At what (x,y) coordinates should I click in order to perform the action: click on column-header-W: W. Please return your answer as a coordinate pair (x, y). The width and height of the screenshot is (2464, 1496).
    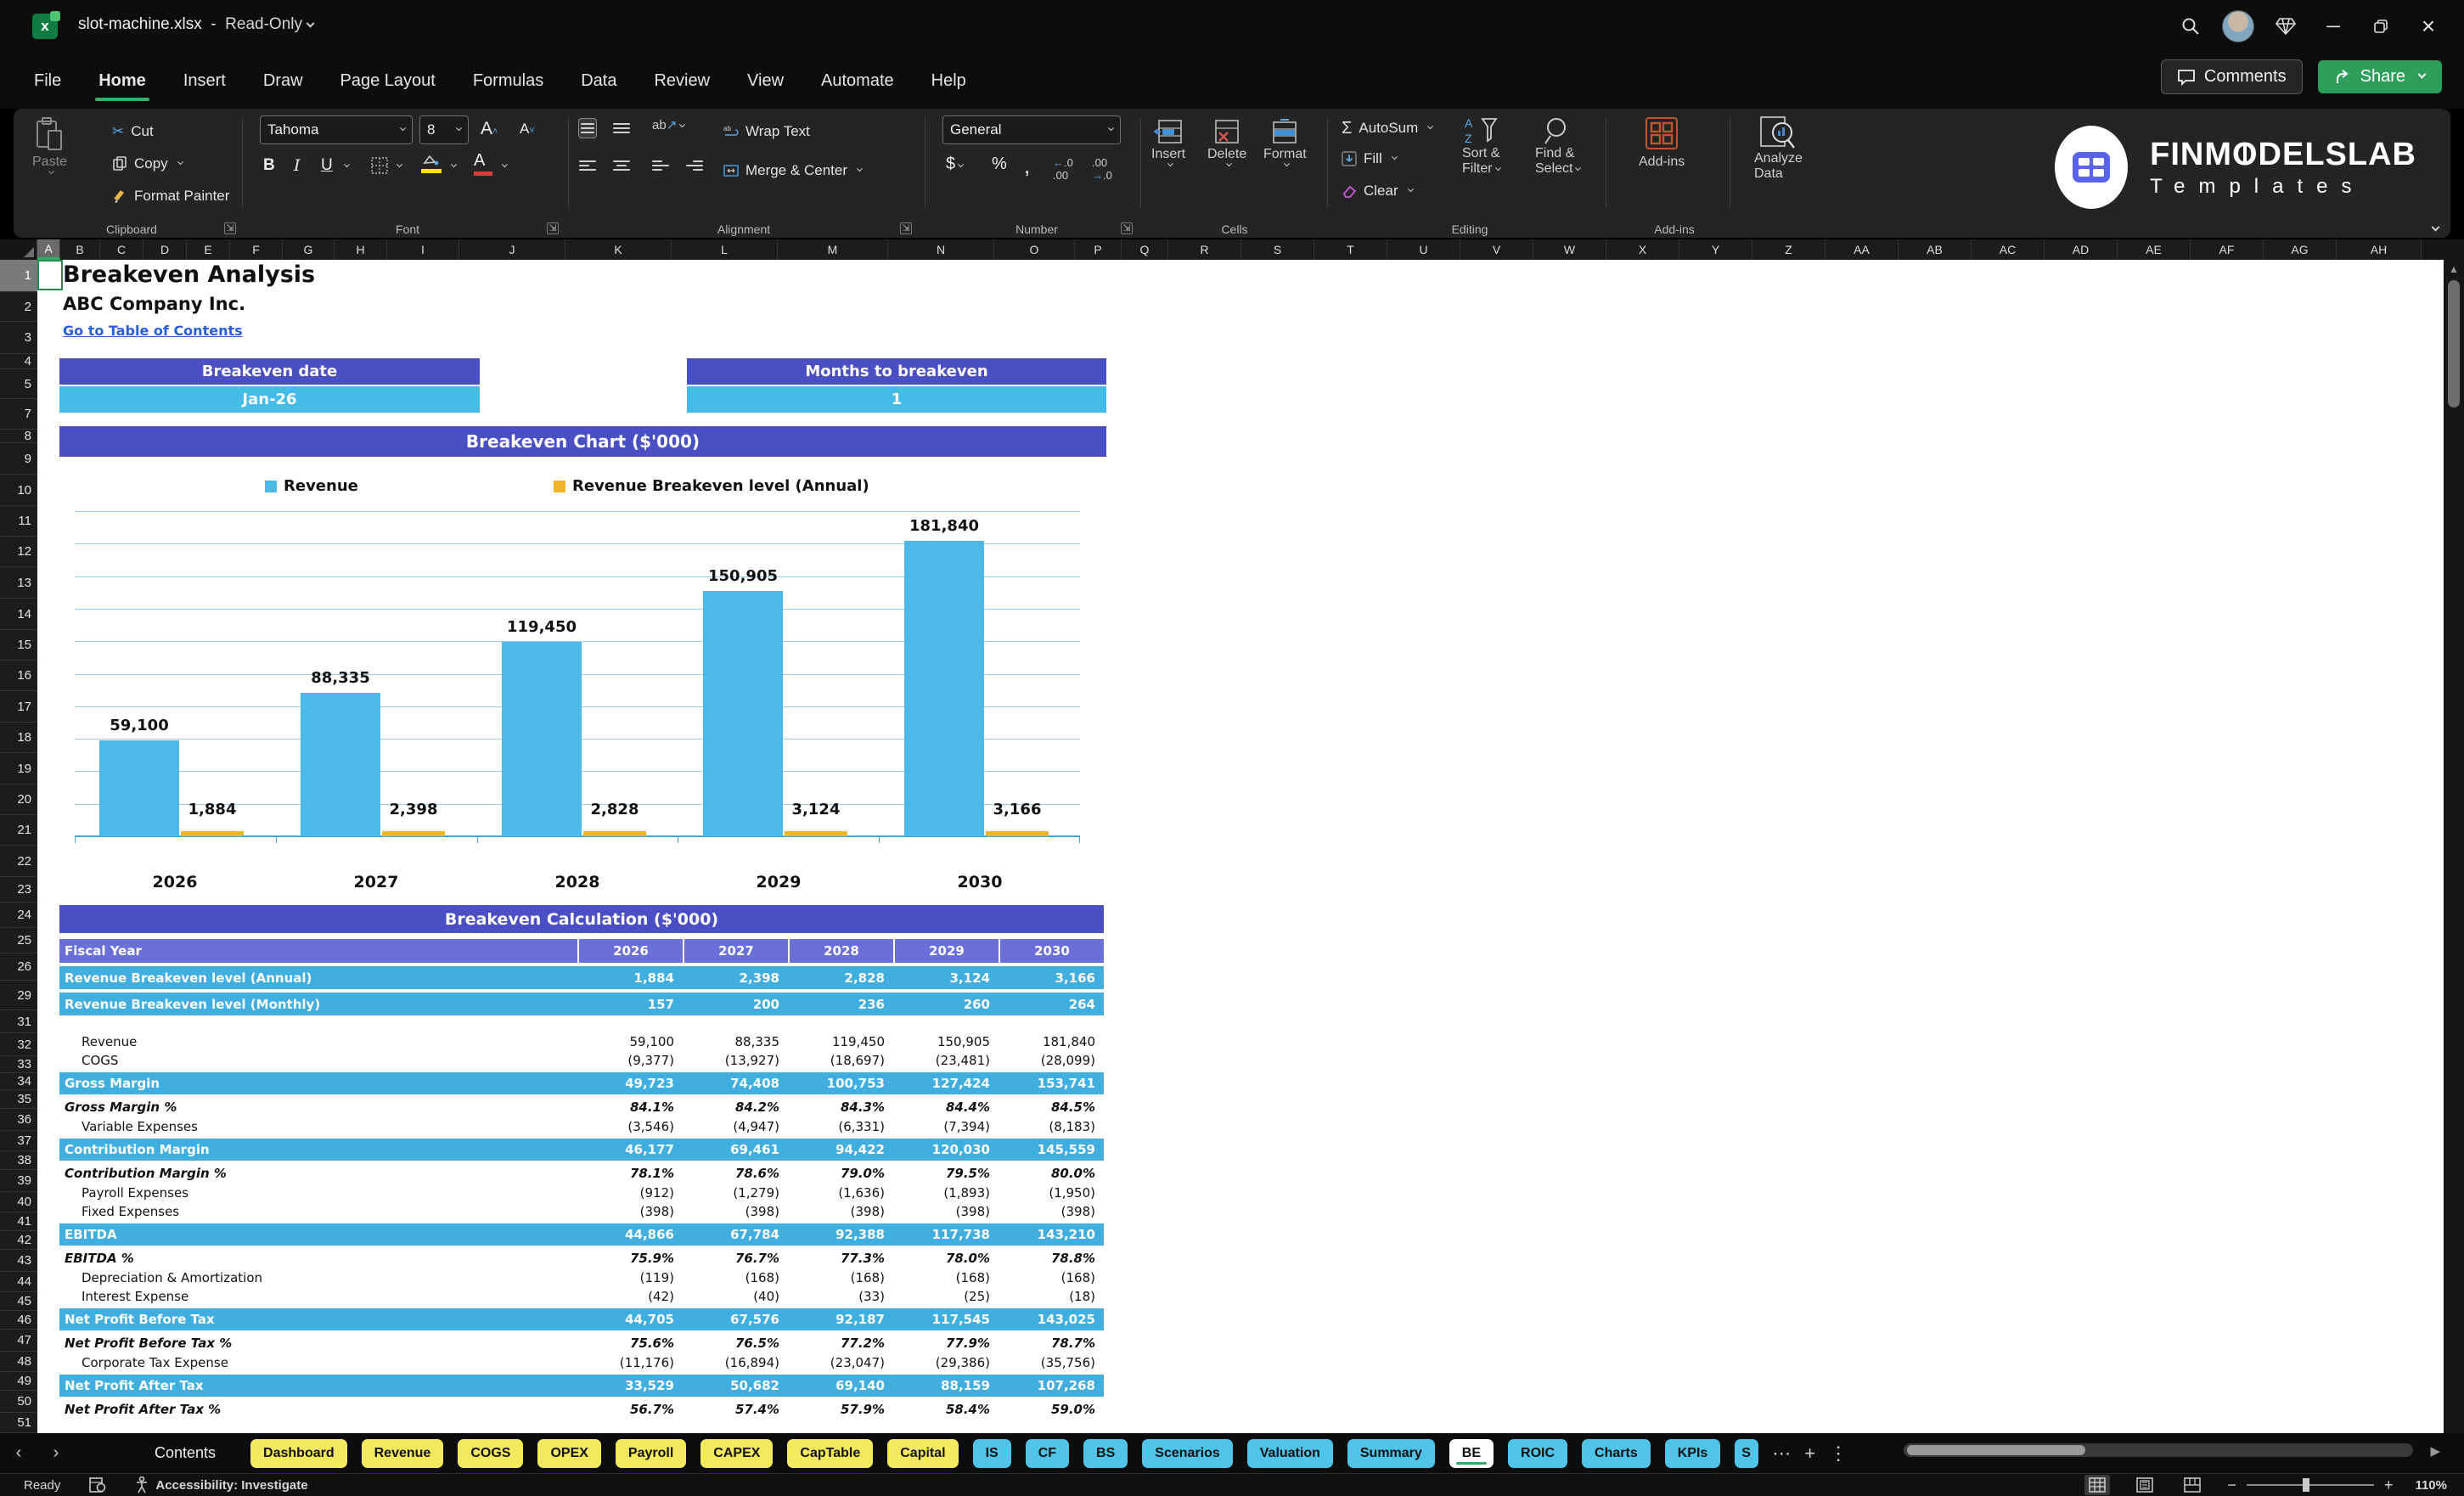
    Looking at the image, I should click on (1569, 249).